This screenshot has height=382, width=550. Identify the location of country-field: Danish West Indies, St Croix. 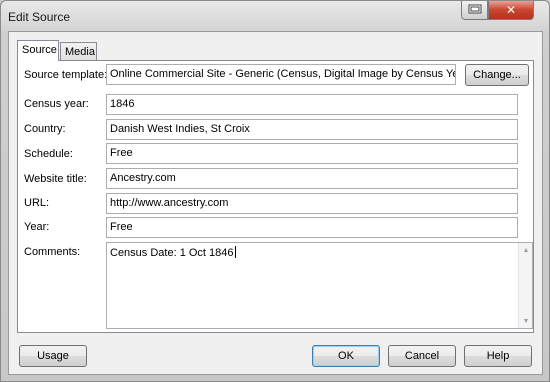
(312, 129).